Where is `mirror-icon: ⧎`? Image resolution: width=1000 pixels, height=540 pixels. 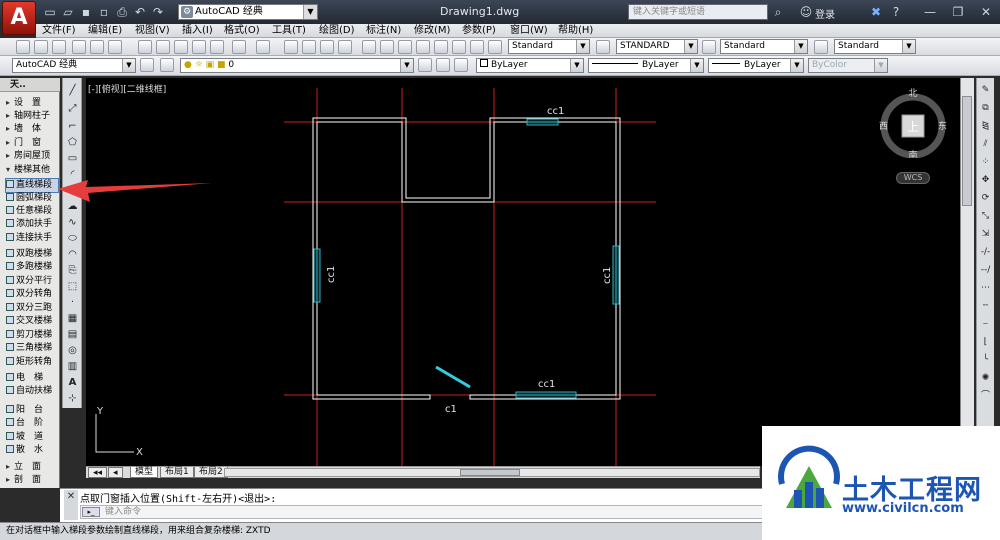 mirror-icon: ⧎ is located at coordinates (985, 126).